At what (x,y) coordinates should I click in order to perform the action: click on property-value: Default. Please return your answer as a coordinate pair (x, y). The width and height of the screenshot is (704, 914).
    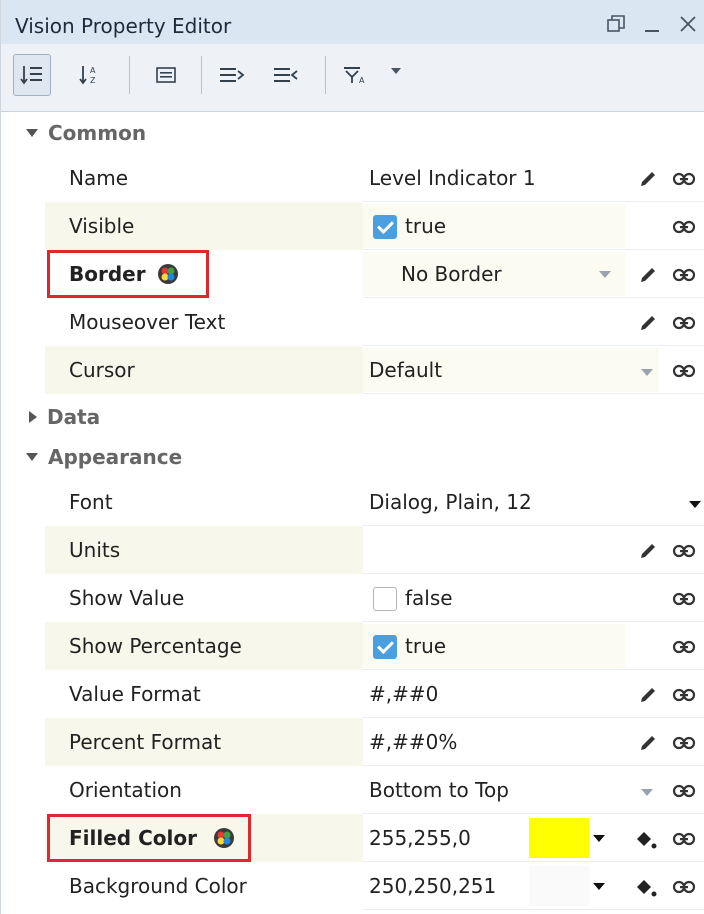
    Looking at the image, I should click on (406, 370).